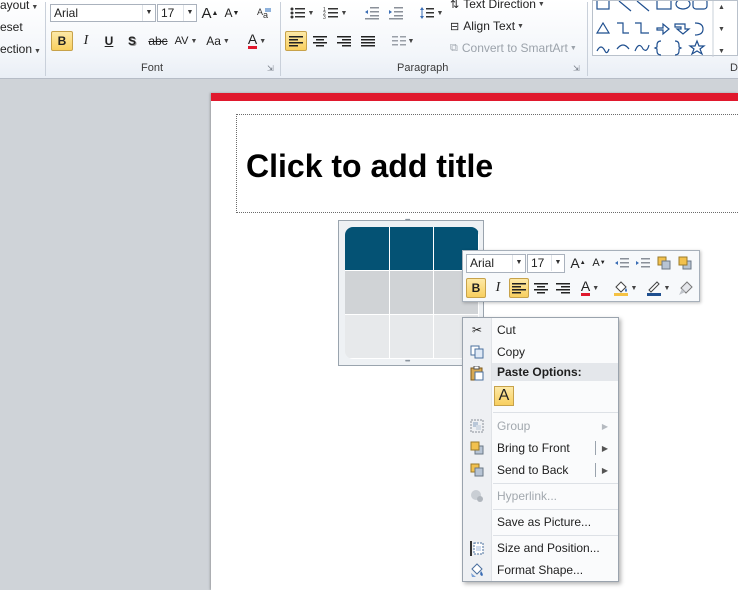 This screenshot has width=738, height=590. I want to click on menu-item-bring-to-front: Bring to Front ▶, so click(540, 448).